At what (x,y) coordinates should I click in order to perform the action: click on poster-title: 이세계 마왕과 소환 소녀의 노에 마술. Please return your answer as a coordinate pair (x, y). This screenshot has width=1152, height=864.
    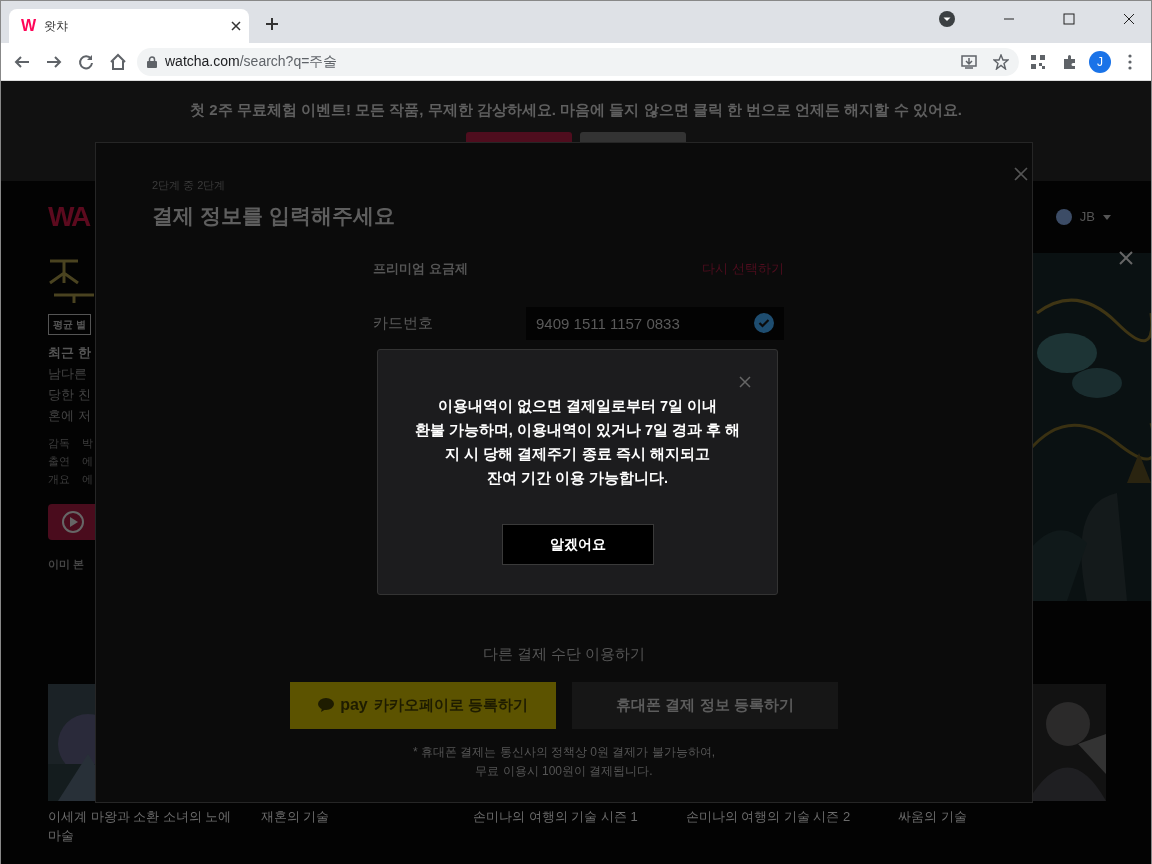
    Looking at the image, I should click on (145, 826).